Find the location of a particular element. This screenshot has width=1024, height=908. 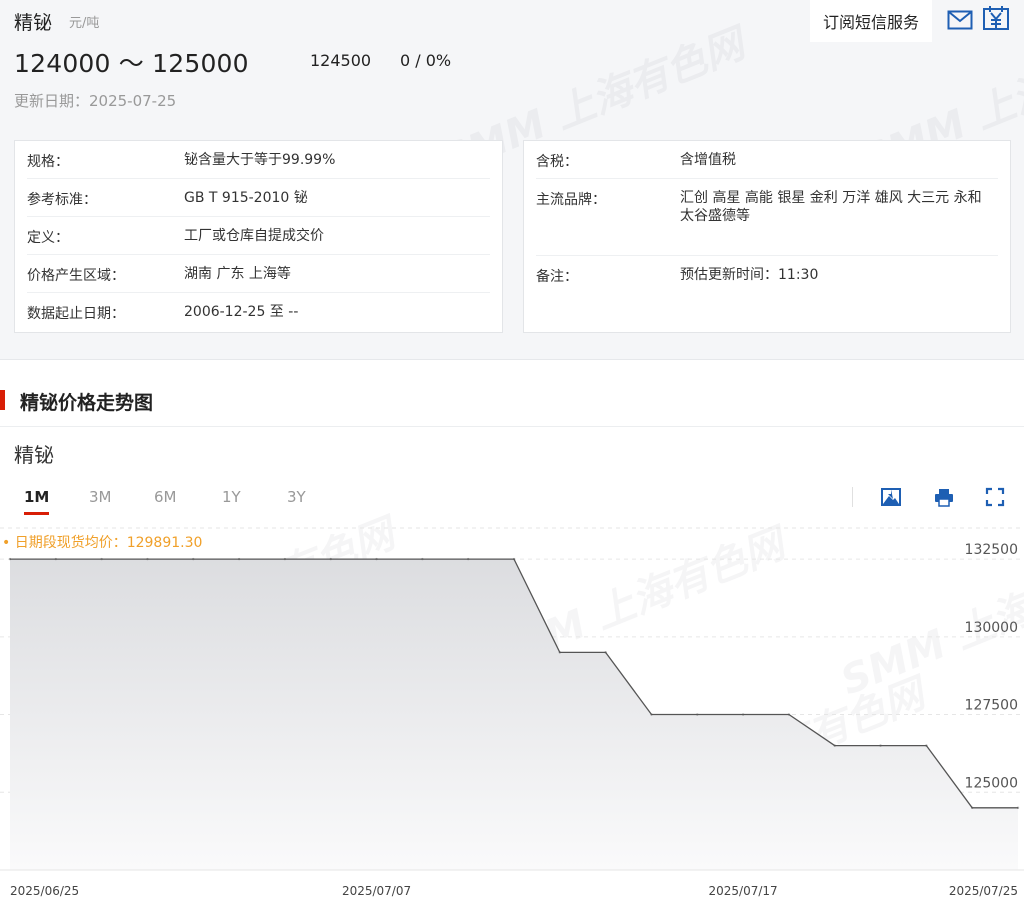

subscribe-sms-button: 订阅短信服务 is located at coordinates (871, 21).